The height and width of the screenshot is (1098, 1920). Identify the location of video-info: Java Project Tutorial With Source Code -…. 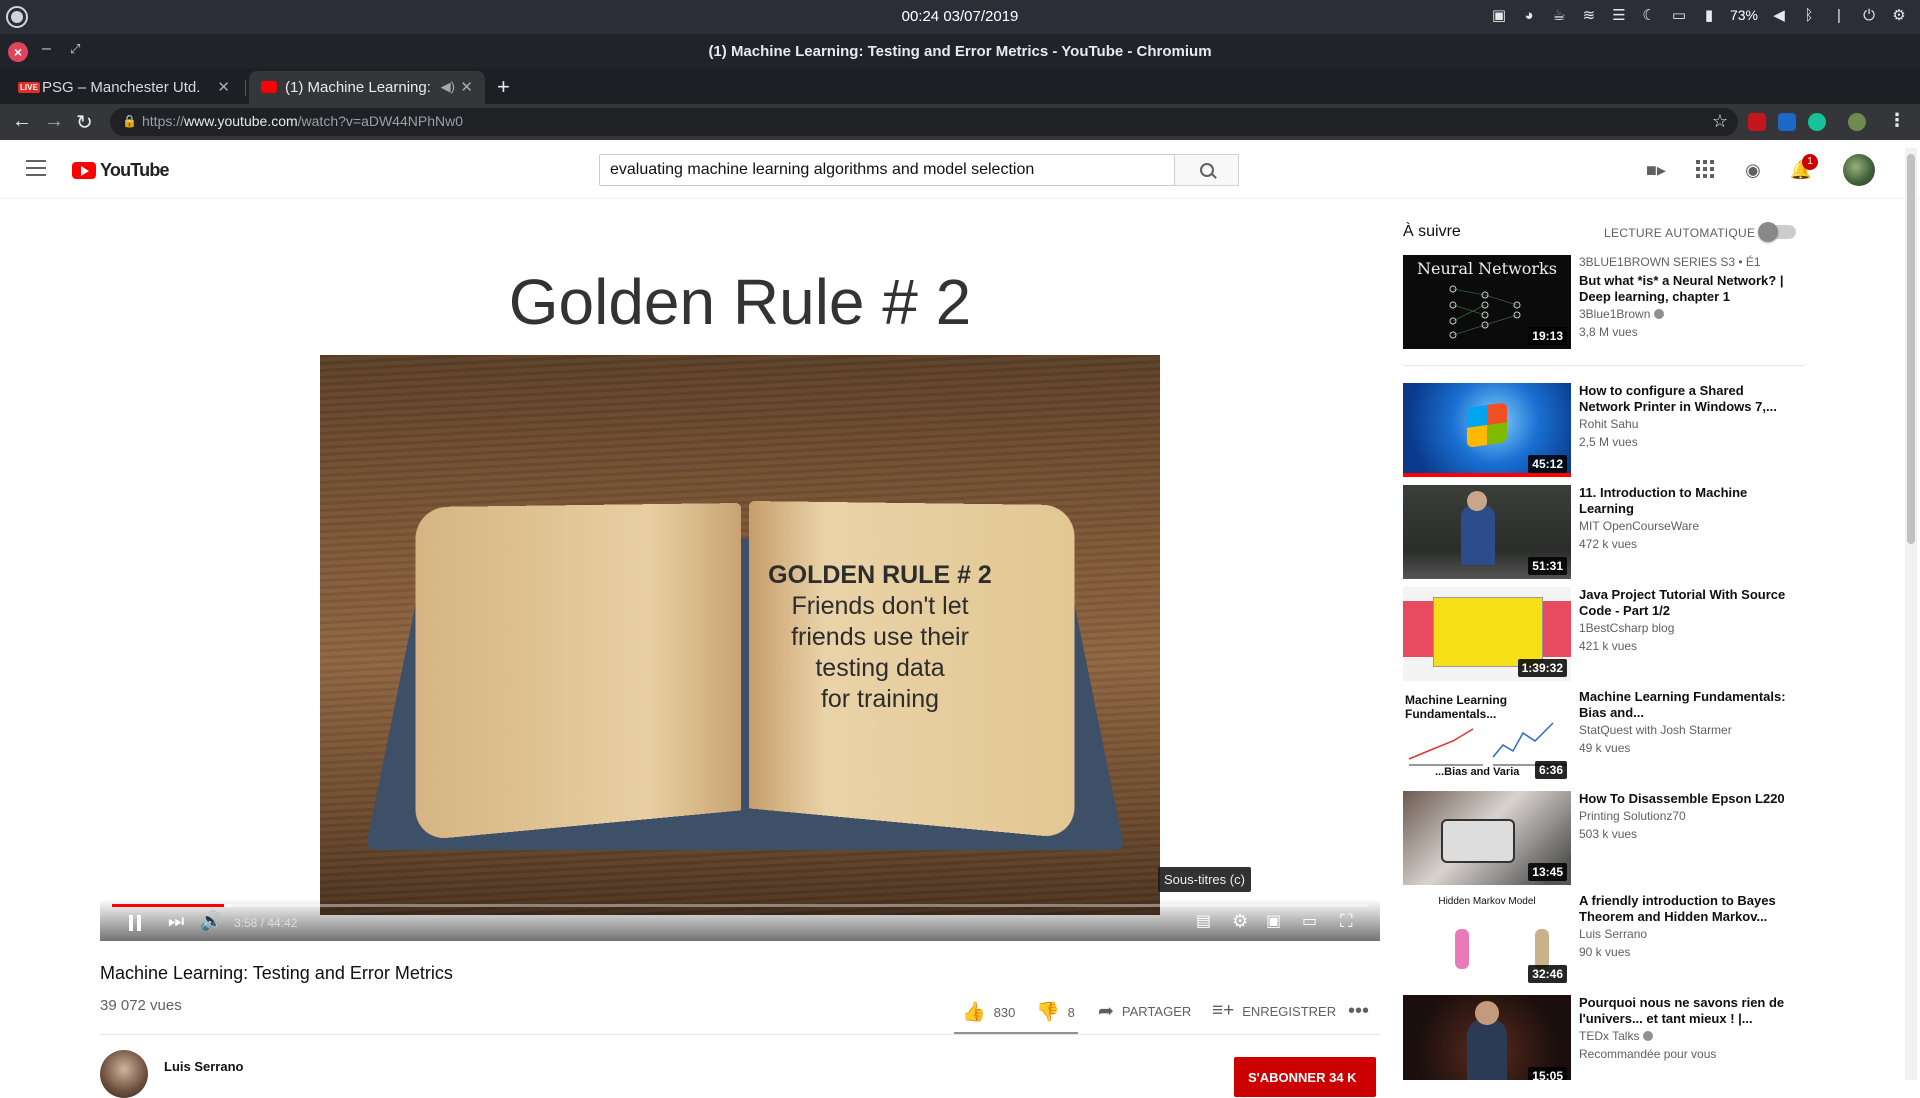
(1684, 621).